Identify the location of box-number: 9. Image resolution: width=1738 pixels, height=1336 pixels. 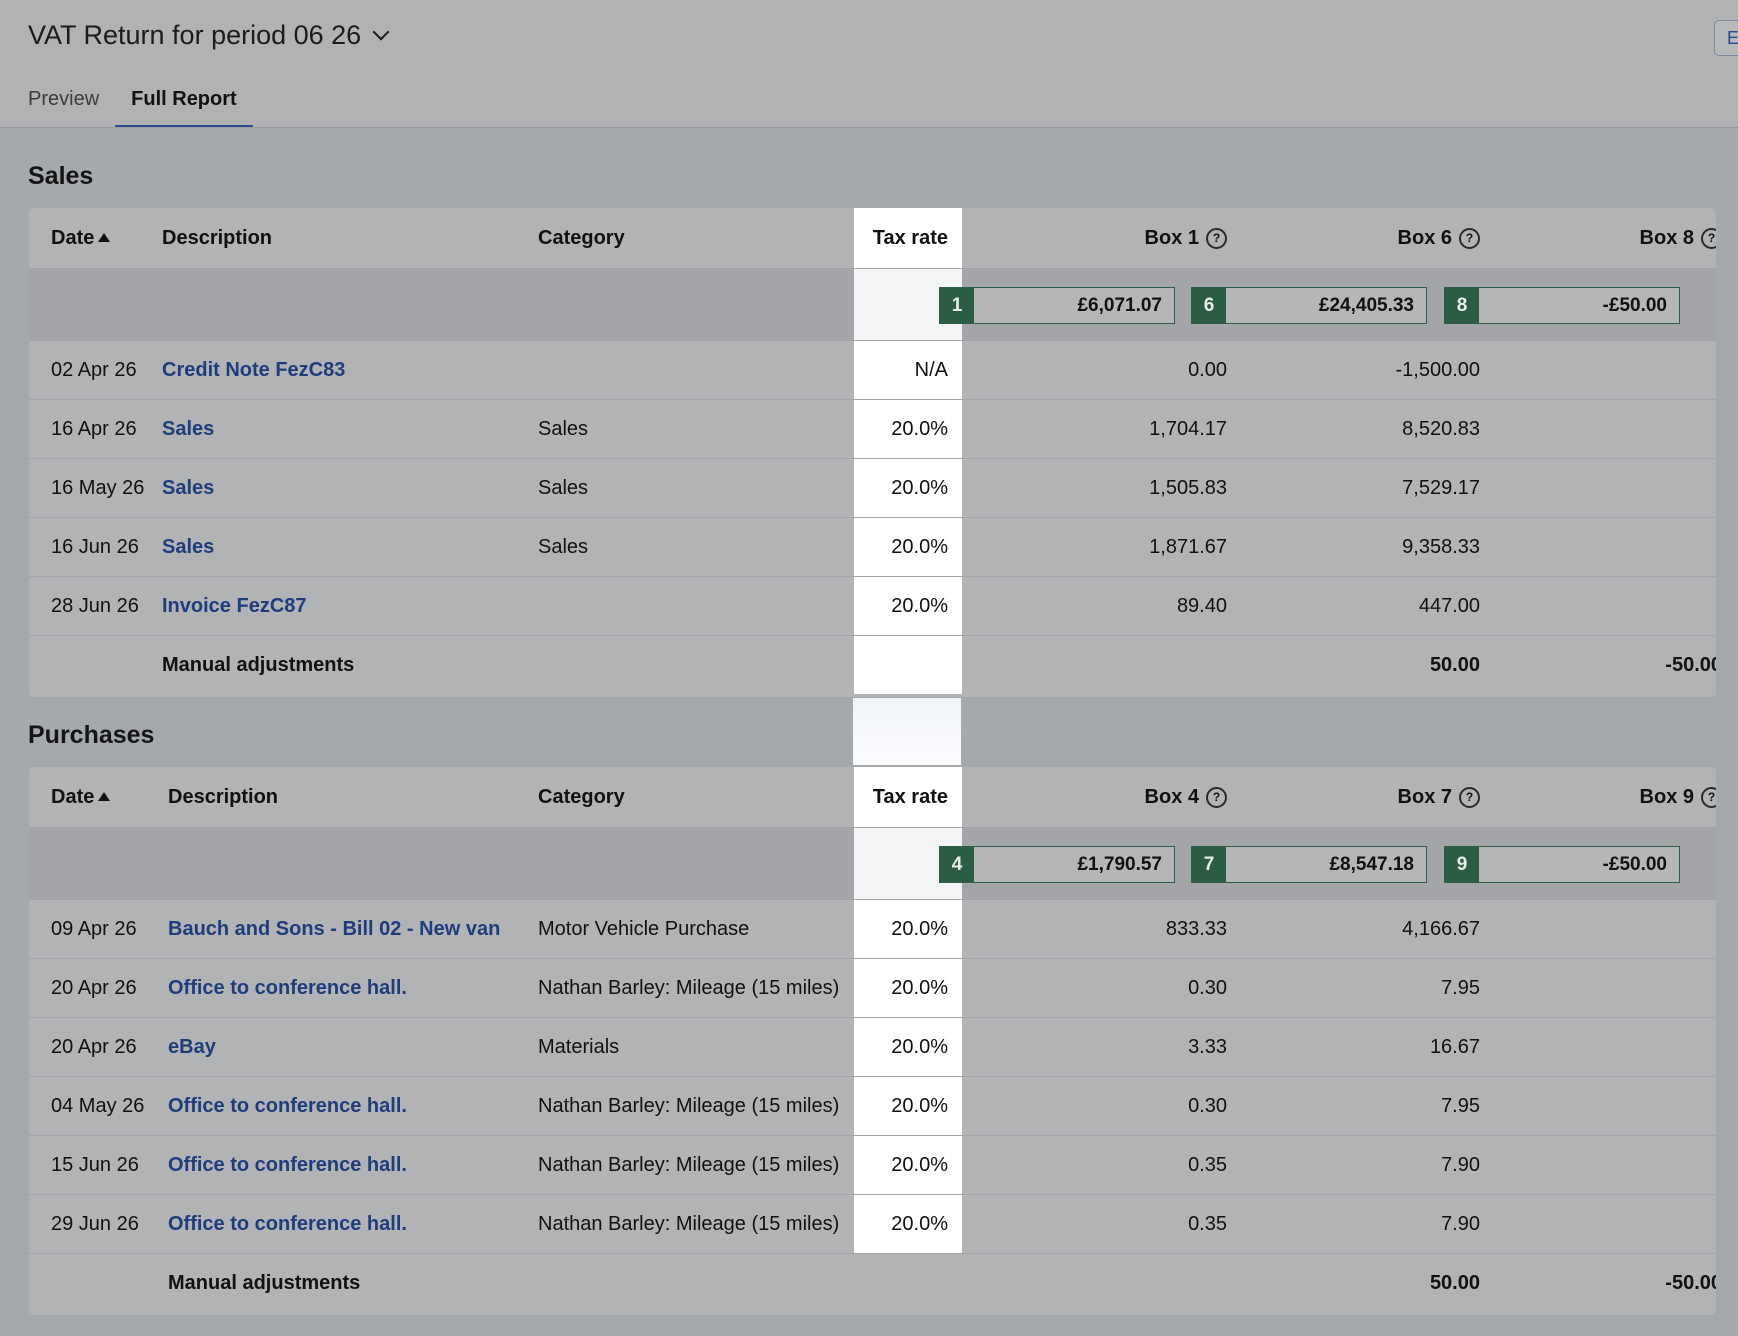
(1462, 864).